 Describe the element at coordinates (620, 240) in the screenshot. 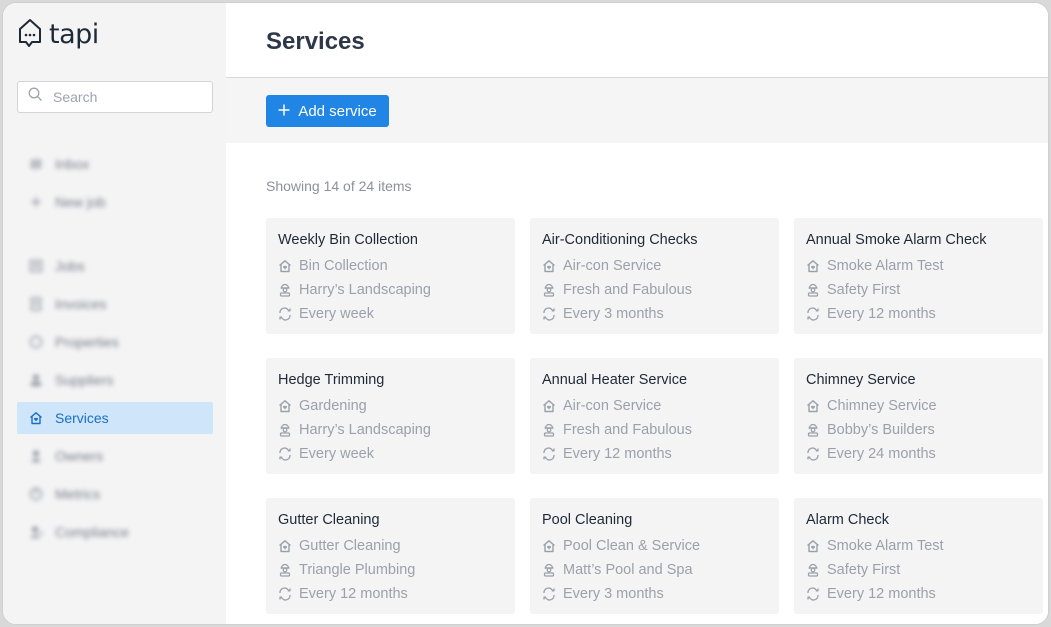

I see `service-title: Air-Conditioning Checks` at that location.